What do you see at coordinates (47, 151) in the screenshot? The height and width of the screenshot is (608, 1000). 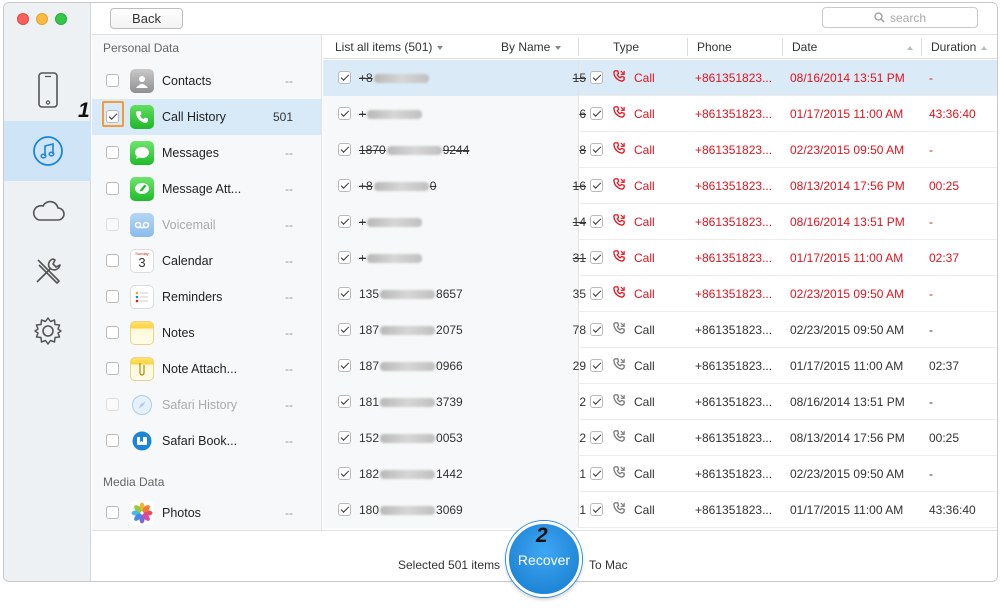 I see `itunes-backup-mode-button` at bounding box center [47, 151].